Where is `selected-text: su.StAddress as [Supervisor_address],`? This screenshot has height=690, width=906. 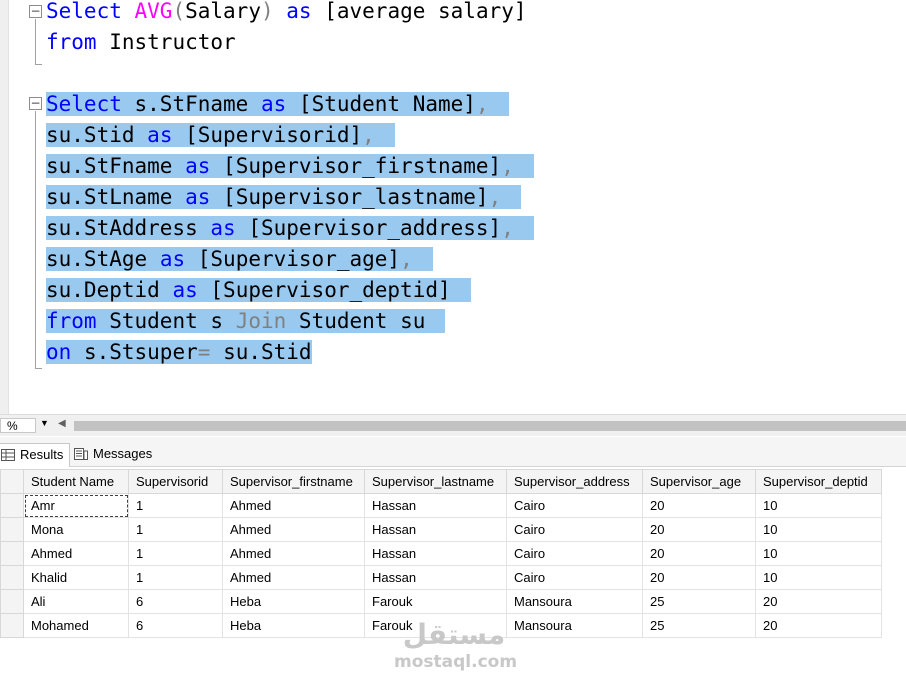 selected-text: su.StAddress as [Supervisor_address], is located at coordinates (290, 228).